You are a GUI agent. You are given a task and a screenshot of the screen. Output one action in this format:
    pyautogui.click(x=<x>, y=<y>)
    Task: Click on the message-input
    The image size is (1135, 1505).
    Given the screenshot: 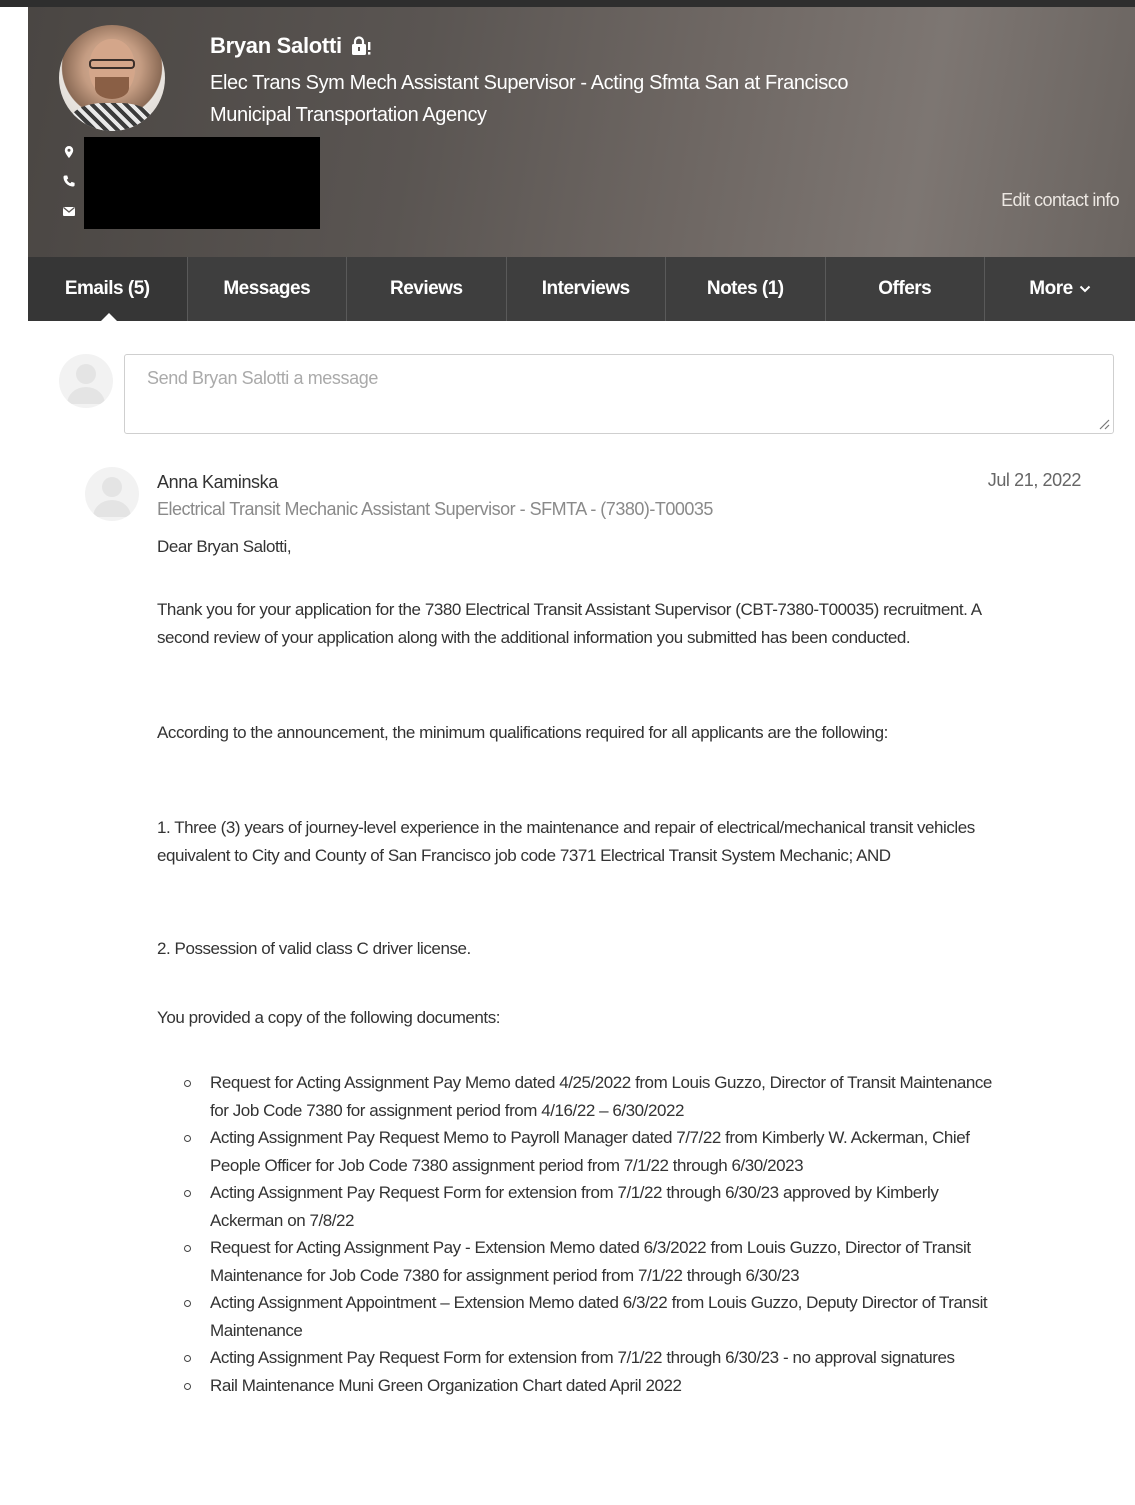 What is the action you would take?
    pyautogui.click(x=619, y=394)
    